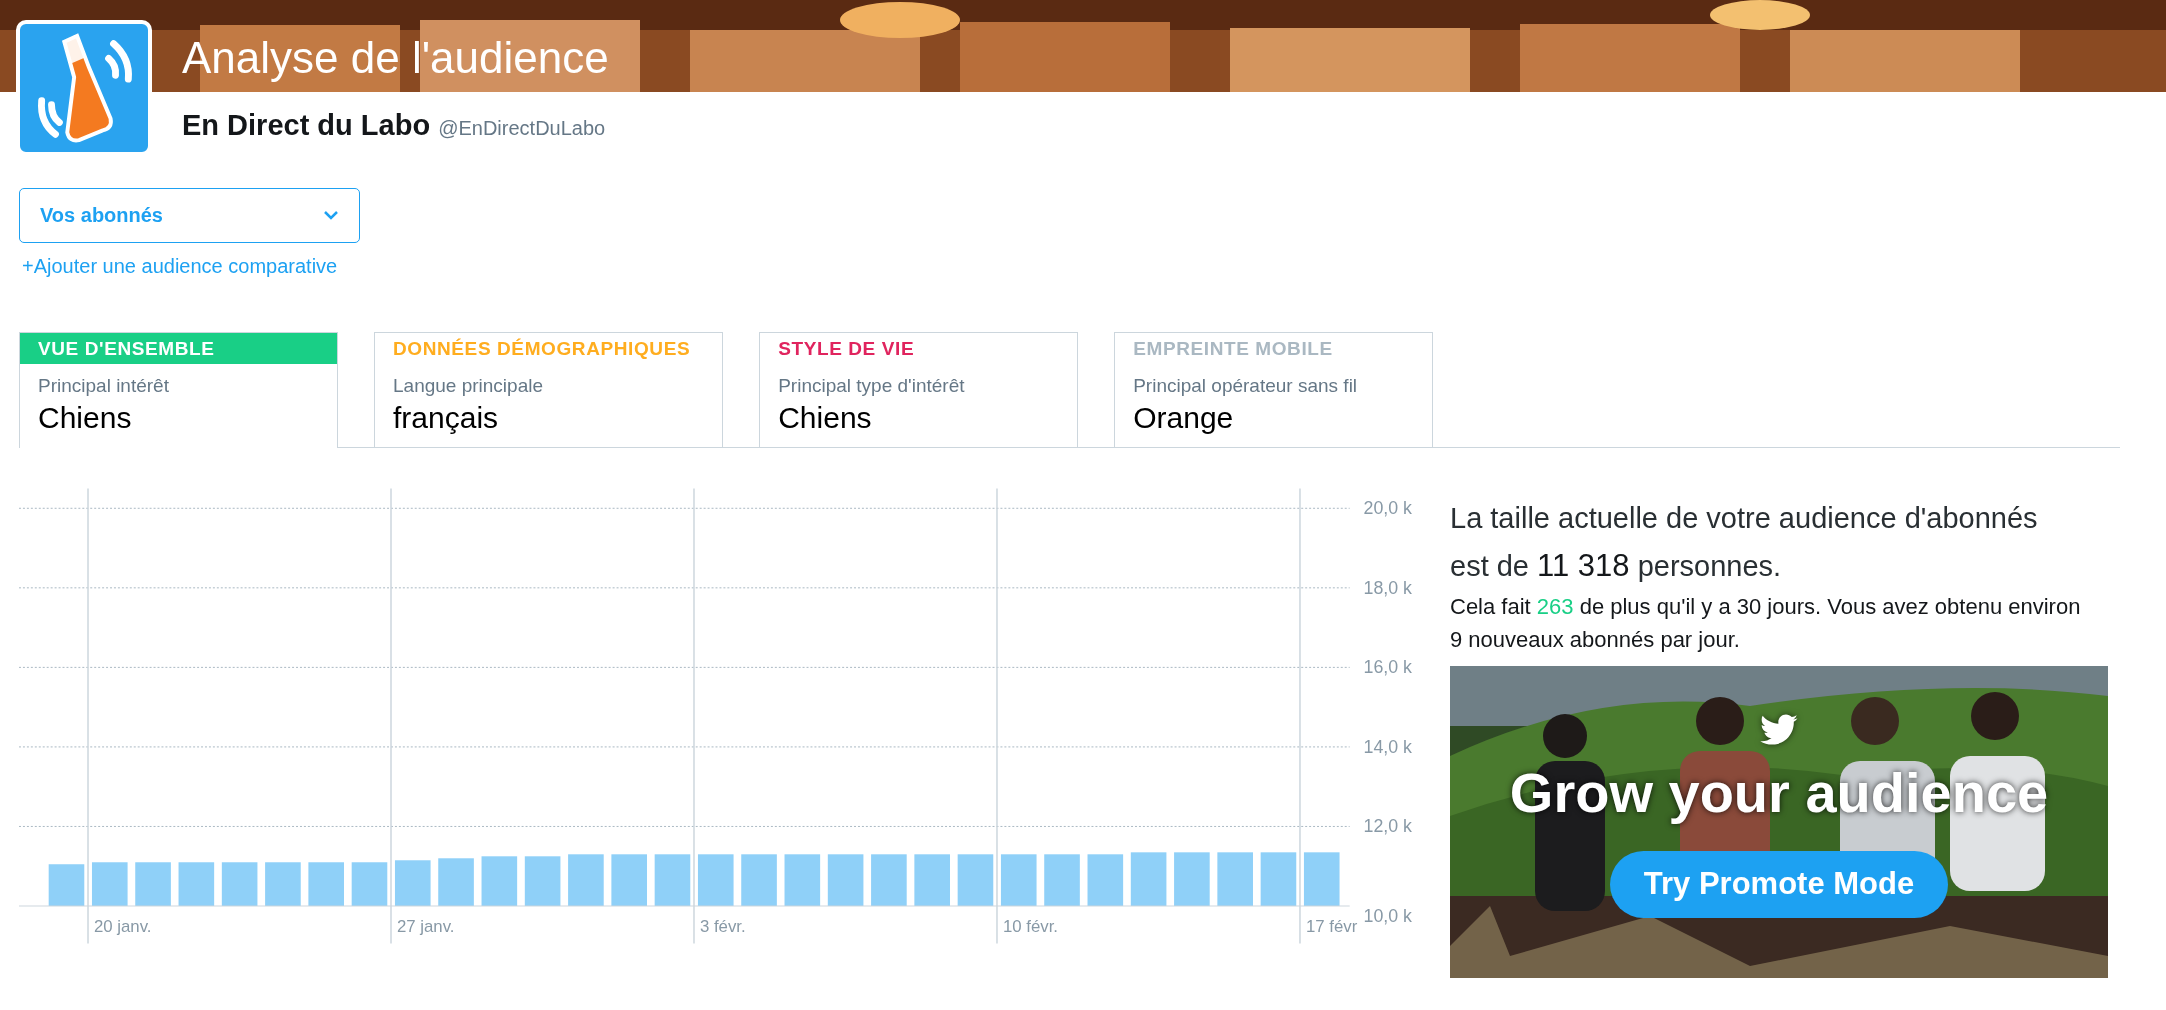 The height and width of the screenshot is (1010, 2166). Describe the element at coordinates (1387, 587) in the screenshot. I see `axis-label: 18,0 k` at that location.